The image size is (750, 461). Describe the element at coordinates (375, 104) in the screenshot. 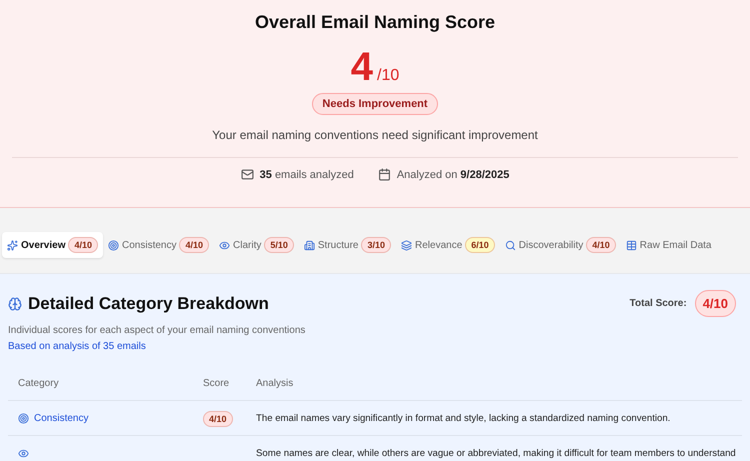

I see `rating-badge: Needs Improvement` at that location.